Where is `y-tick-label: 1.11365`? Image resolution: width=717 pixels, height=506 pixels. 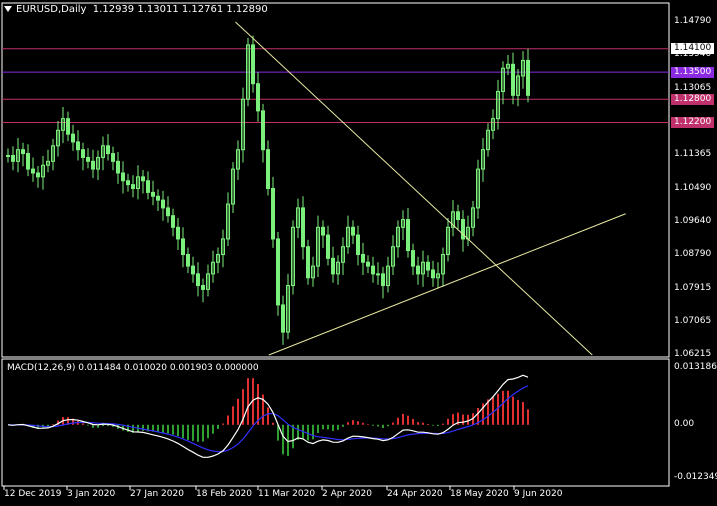
y-tick-label: 1.11365 is located at coordinates (693, 153).